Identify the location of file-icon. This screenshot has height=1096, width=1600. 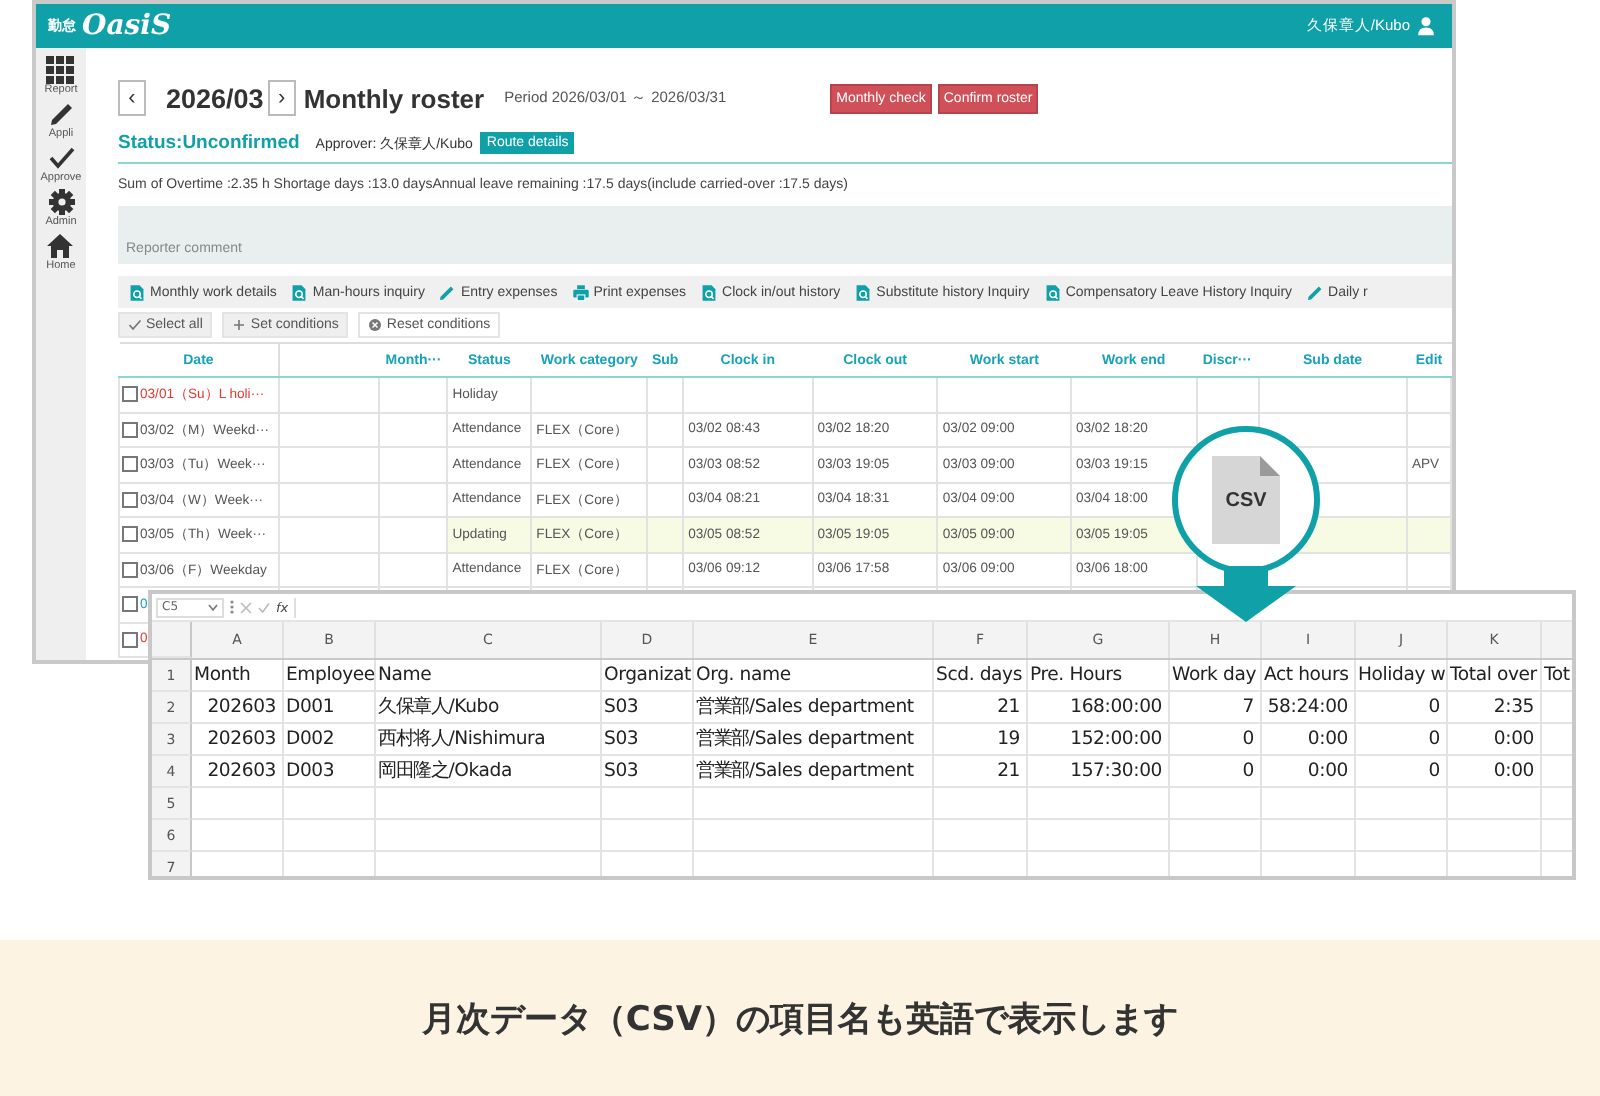
(1246, 500).